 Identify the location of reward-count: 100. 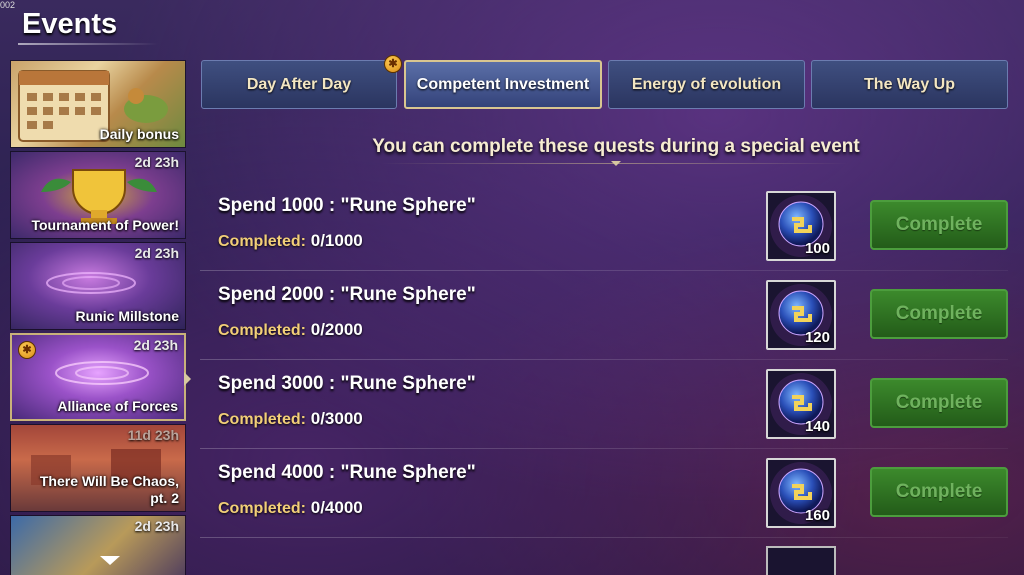
(817, 248).